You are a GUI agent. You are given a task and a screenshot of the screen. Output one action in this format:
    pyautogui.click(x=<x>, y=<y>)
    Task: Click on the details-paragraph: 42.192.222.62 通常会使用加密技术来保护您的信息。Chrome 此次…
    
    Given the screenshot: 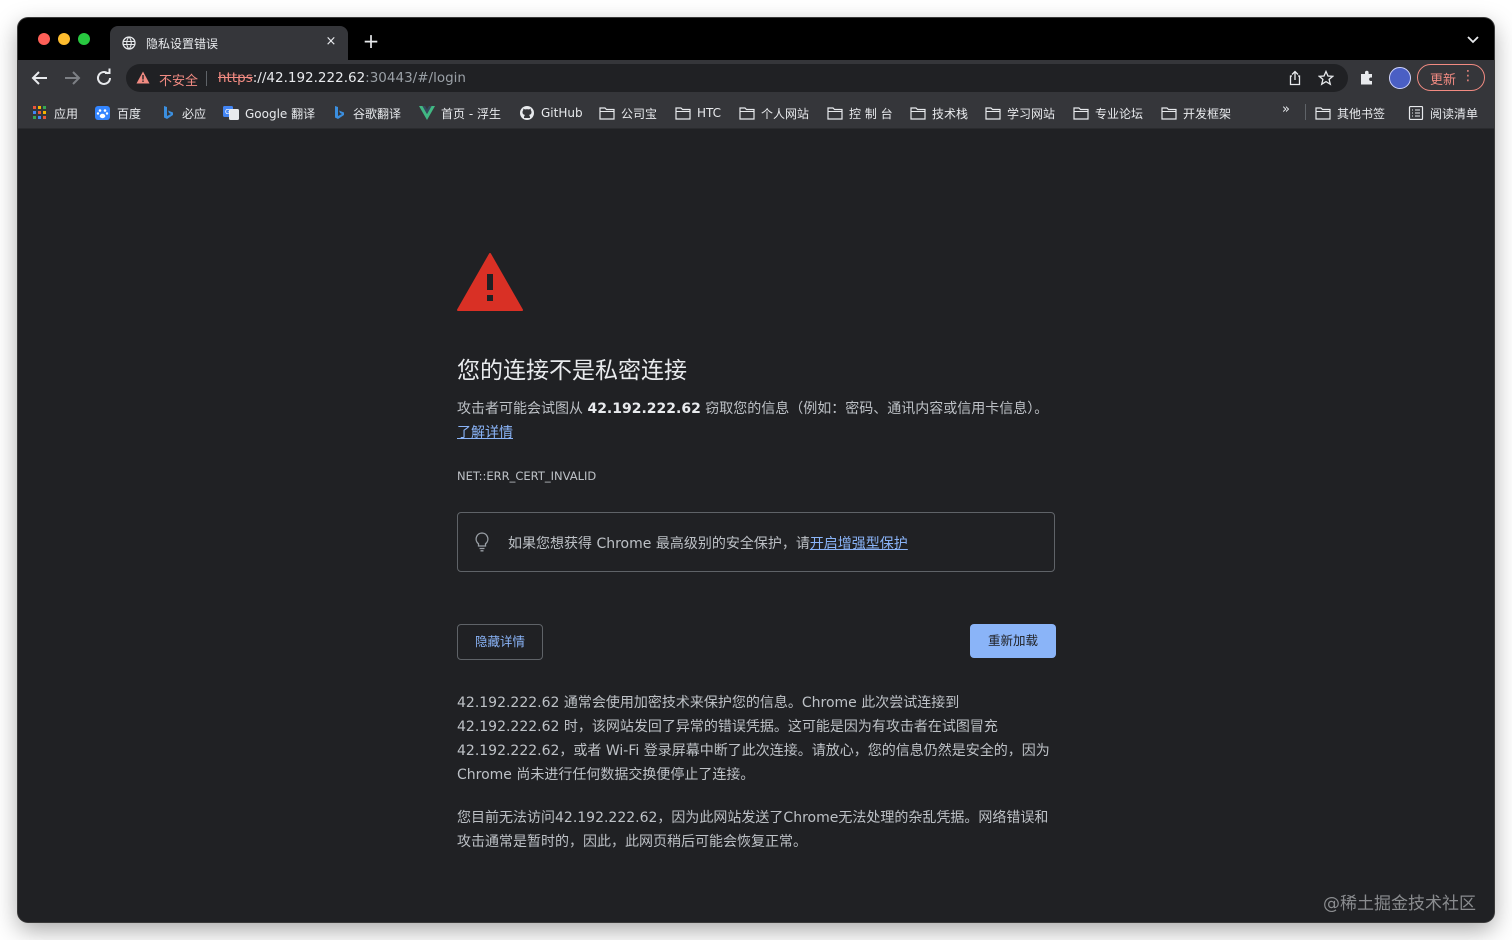 What is the action you would take?
    pyautogui.click(x=753, y=739)
    